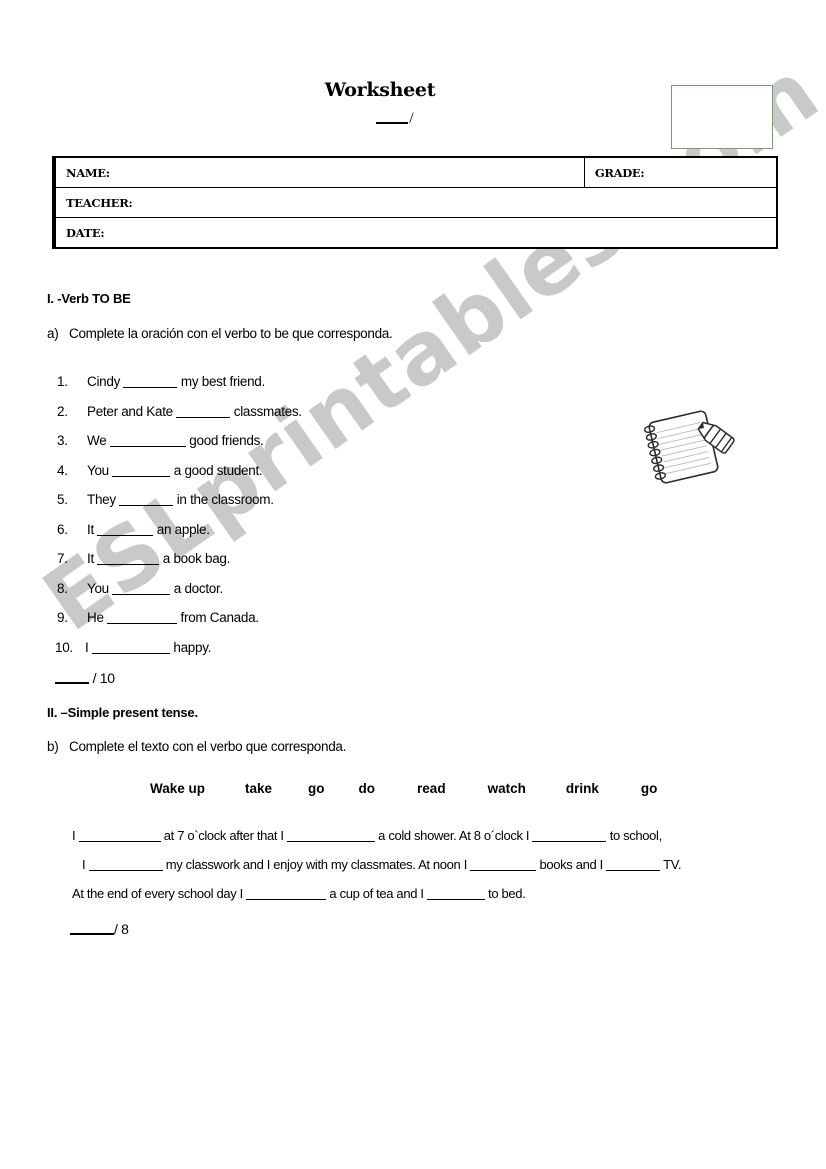  What do you see at coordinates (62, 588) in the screenshot?
I see `list-item-number: 8.` at bounding box center [62, 588].